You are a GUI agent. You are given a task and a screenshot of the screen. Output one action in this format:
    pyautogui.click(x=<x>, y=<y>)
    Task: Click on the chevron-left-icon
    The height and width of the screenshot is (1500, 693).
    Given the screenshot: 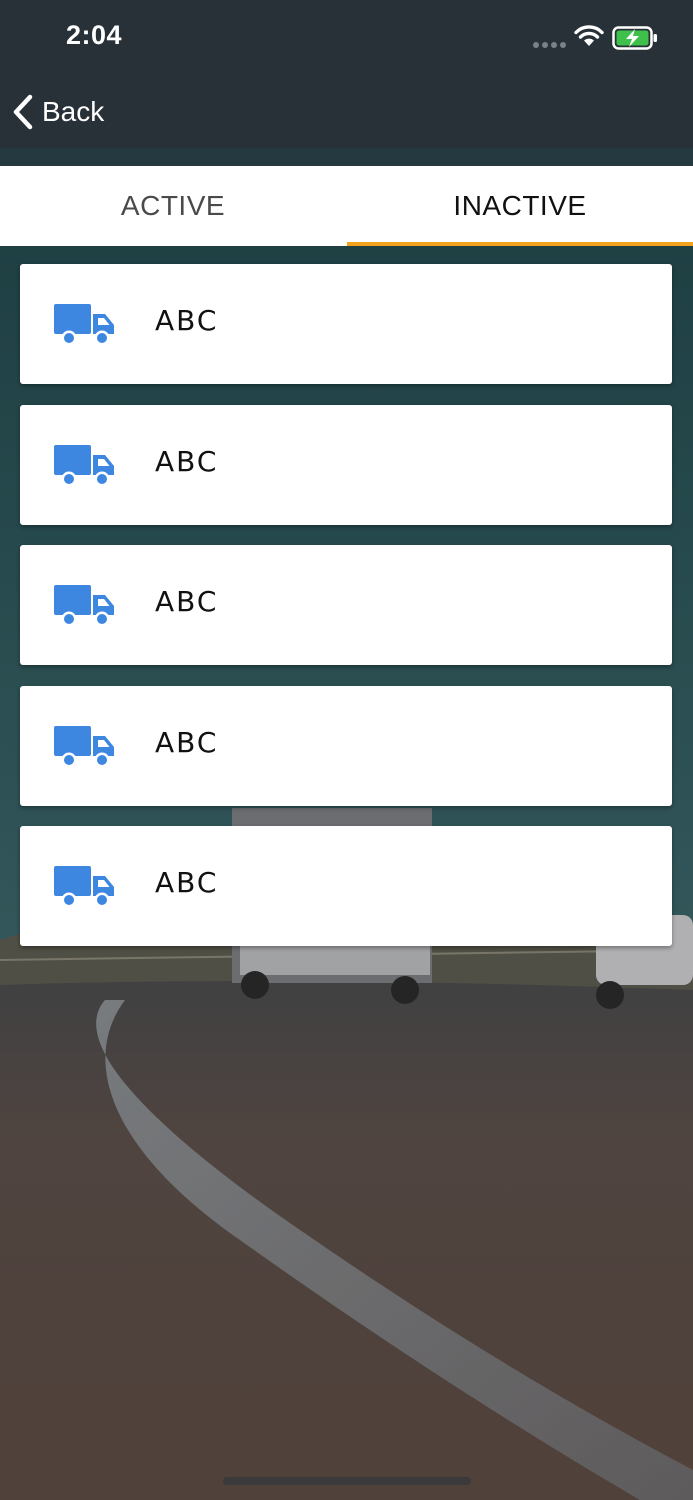 What is the action you would take?
    pyautogui.click(x=23, y=112)
    